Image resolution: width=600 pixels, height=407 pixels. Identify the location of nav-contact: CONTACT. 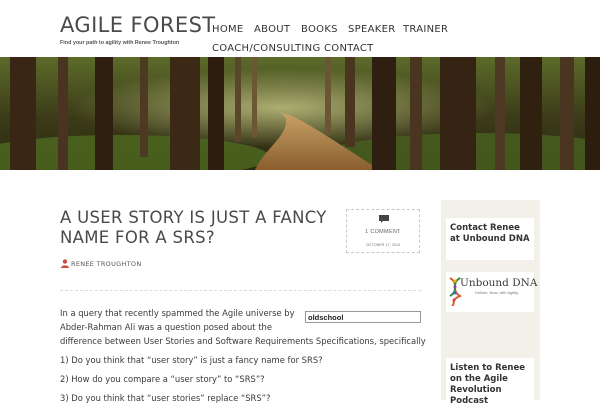
(349, 48).